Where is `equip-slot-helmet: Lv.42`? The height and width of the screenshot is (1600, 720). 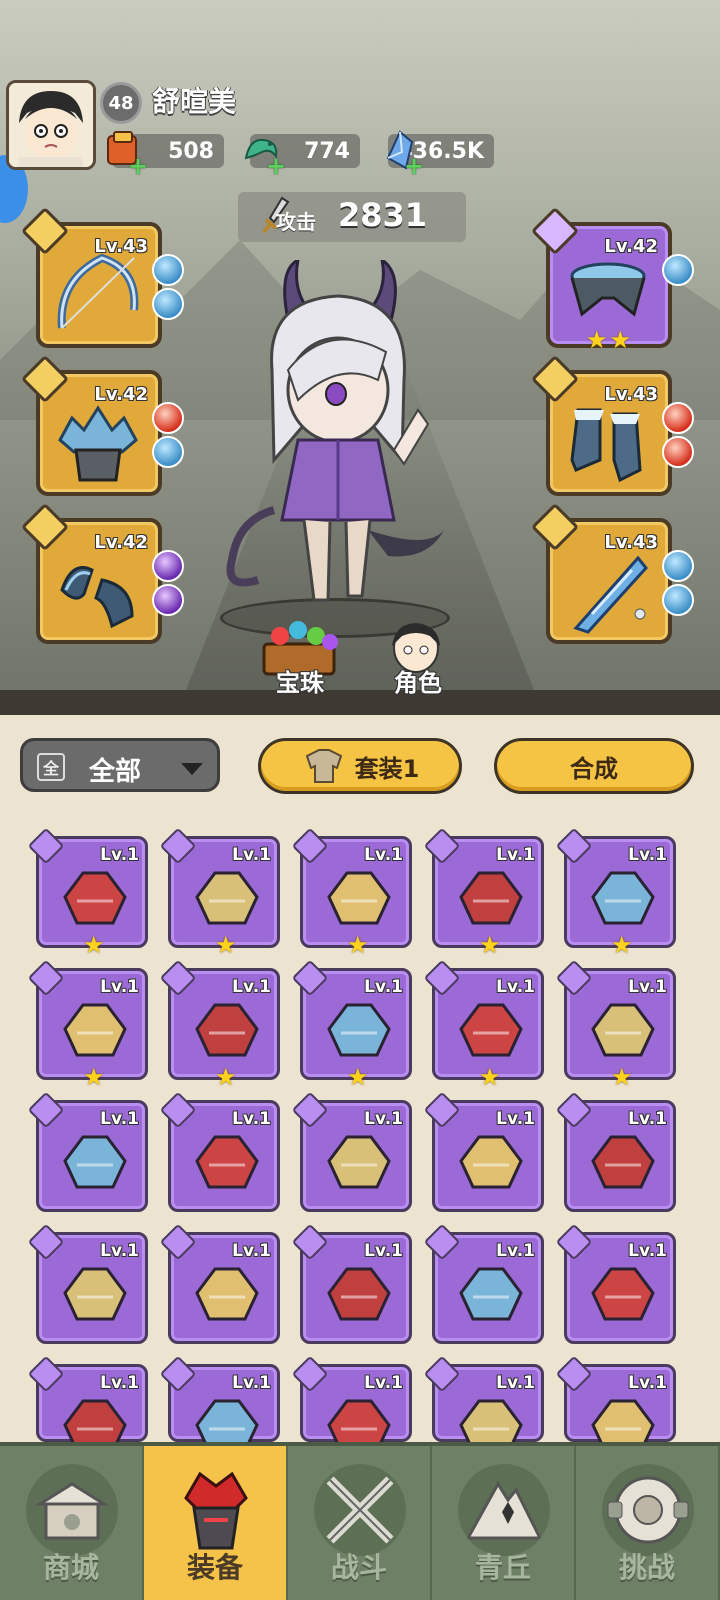
equip-slot-helmet: Lv.42 is located at coordinates (102, 425).